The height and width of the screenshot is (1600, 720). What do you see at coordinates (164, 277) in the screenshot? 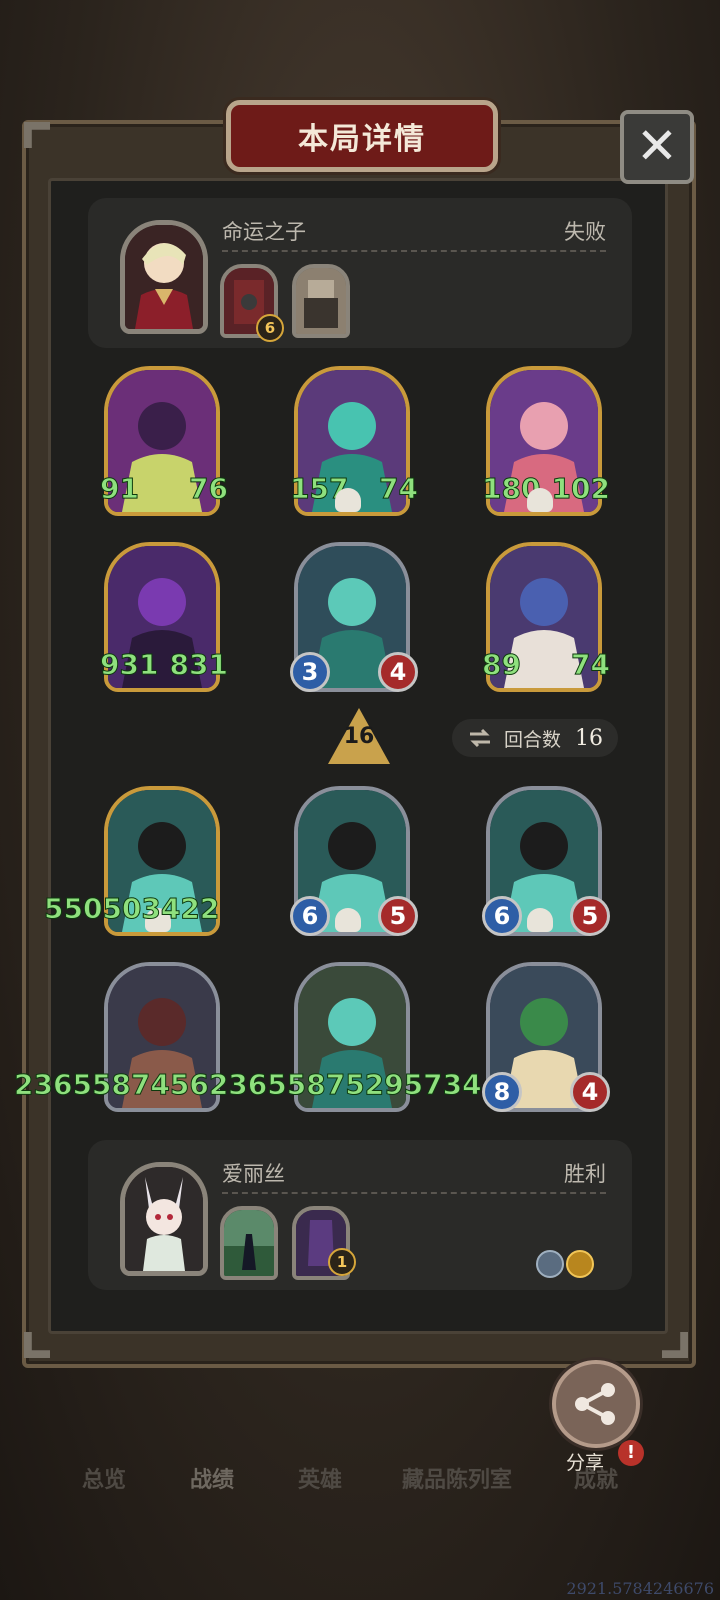
I see `opponent-avatar` at bounding box center [164, 277].